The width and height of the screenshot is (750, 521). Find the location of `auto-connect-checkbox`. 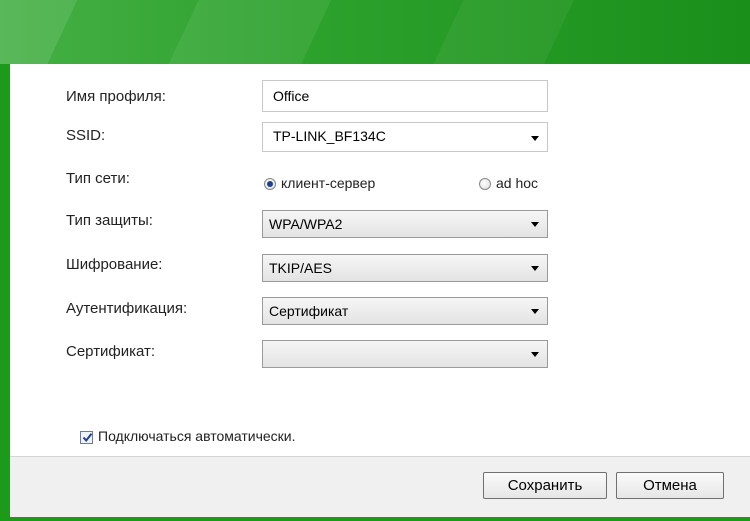

auto-connect-checkbox is located at coordinates (86, 437).